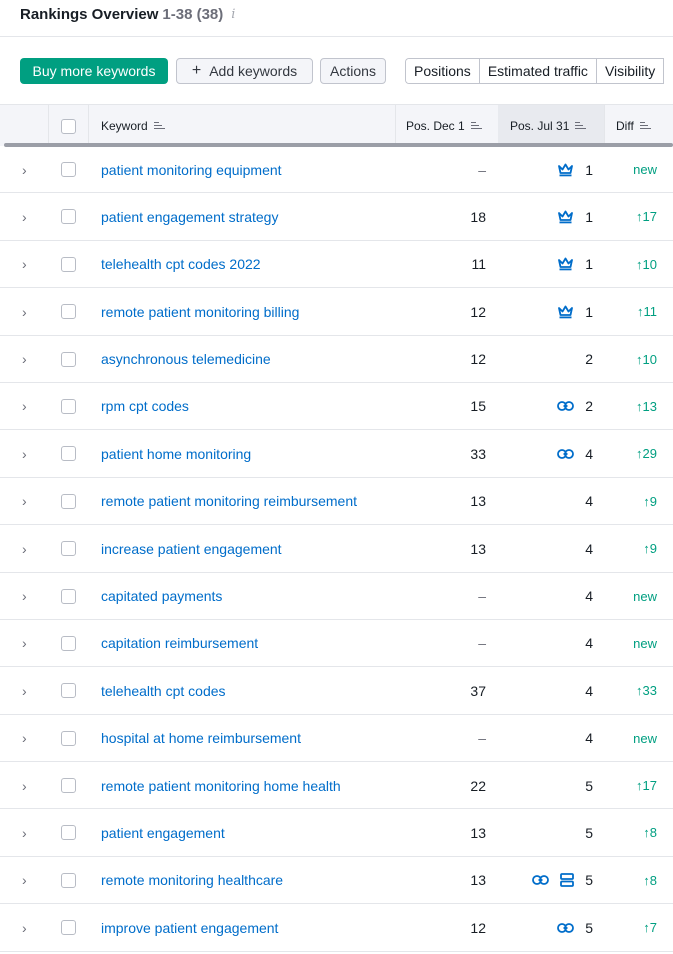 The image size is (673, 954). I want to click on table-row: › patient home monitoring 33 4 ↑29, so click(336, 454).